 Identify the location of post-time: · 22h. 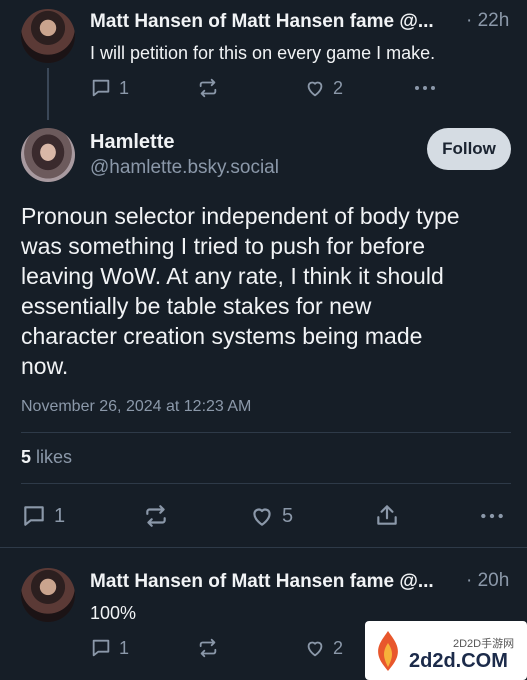
(487, 21).